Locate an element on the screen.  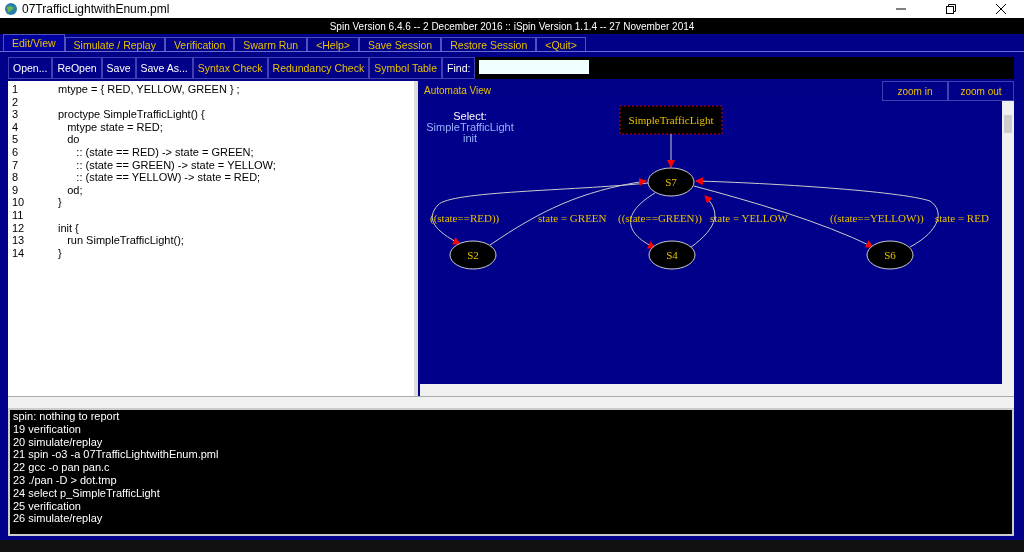
process-link: init is located at coordinates (470, 138).